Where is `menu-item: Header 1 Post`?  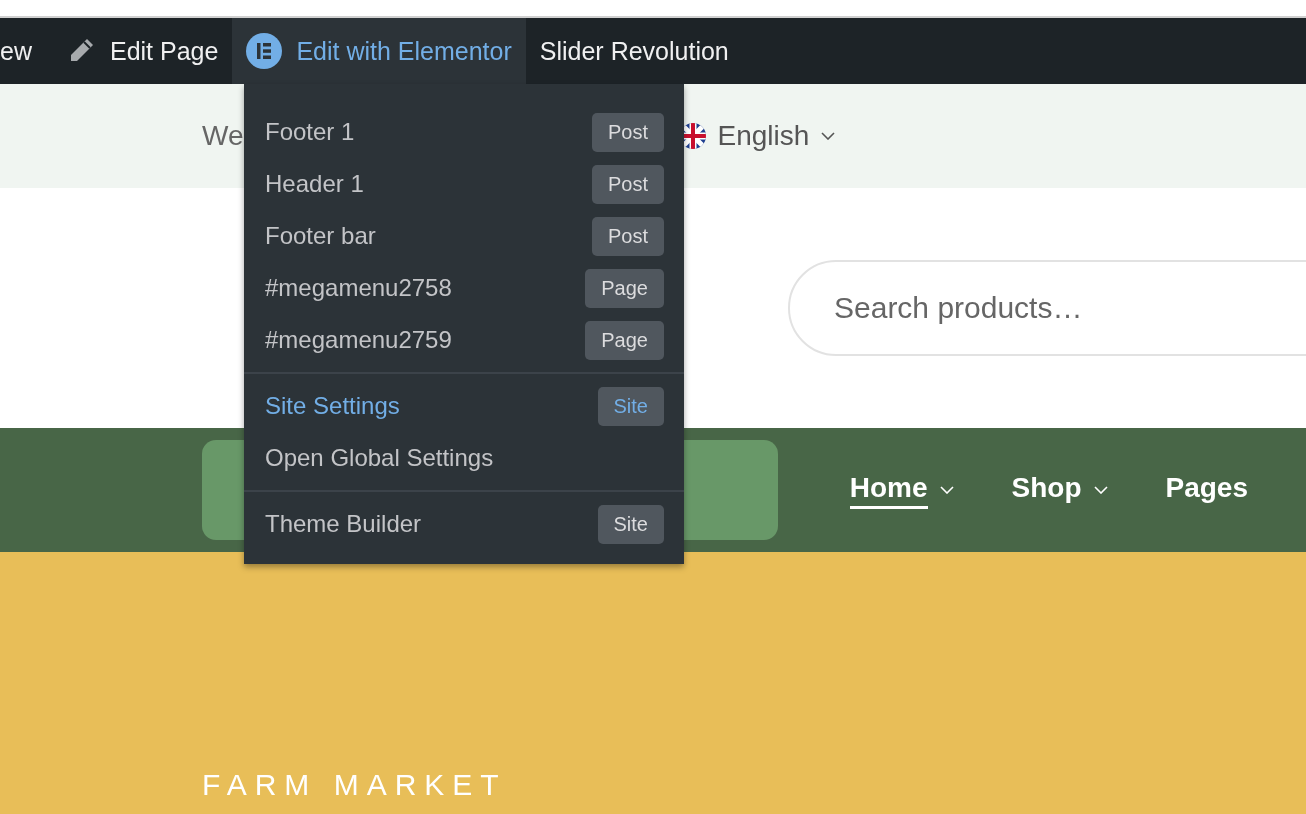 menu-item: Header 1 Post is located at coordinates (464, 184).